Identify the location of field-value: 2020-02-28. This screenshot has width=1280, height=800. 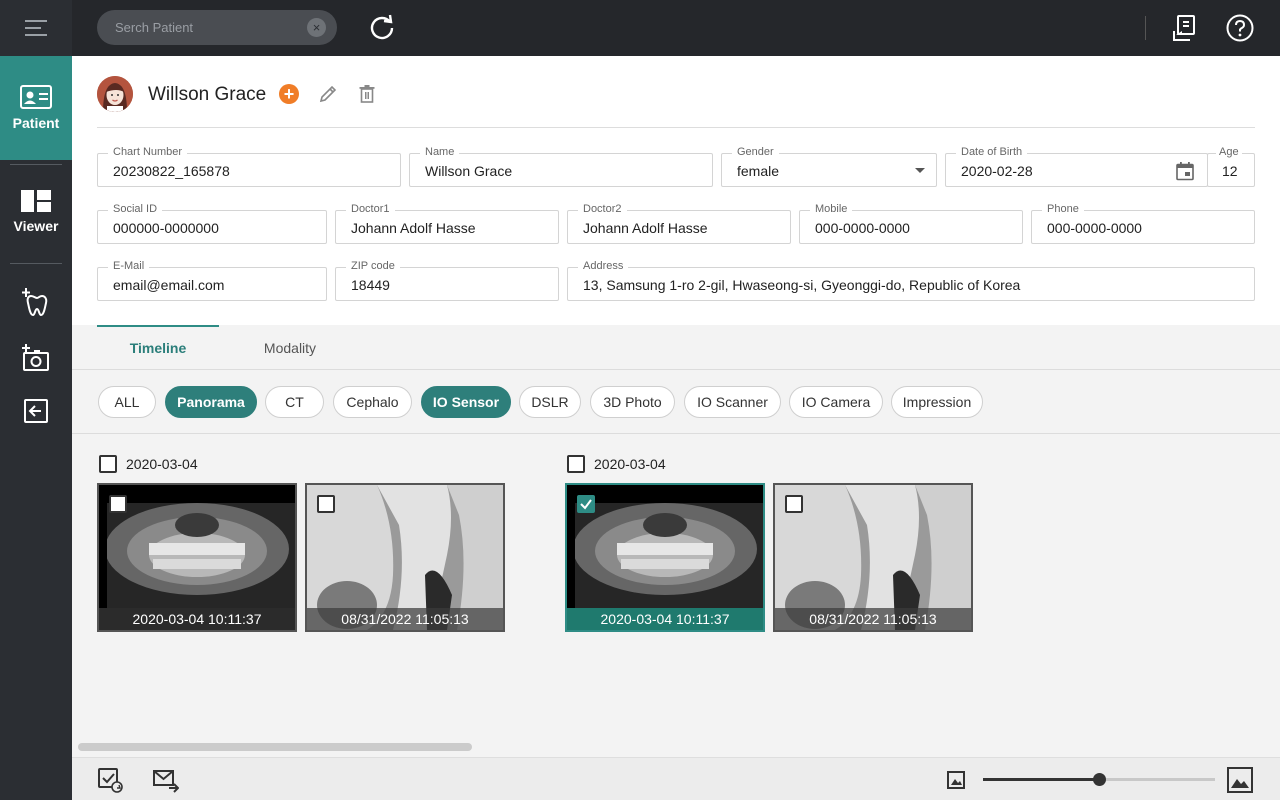
(997, 171).